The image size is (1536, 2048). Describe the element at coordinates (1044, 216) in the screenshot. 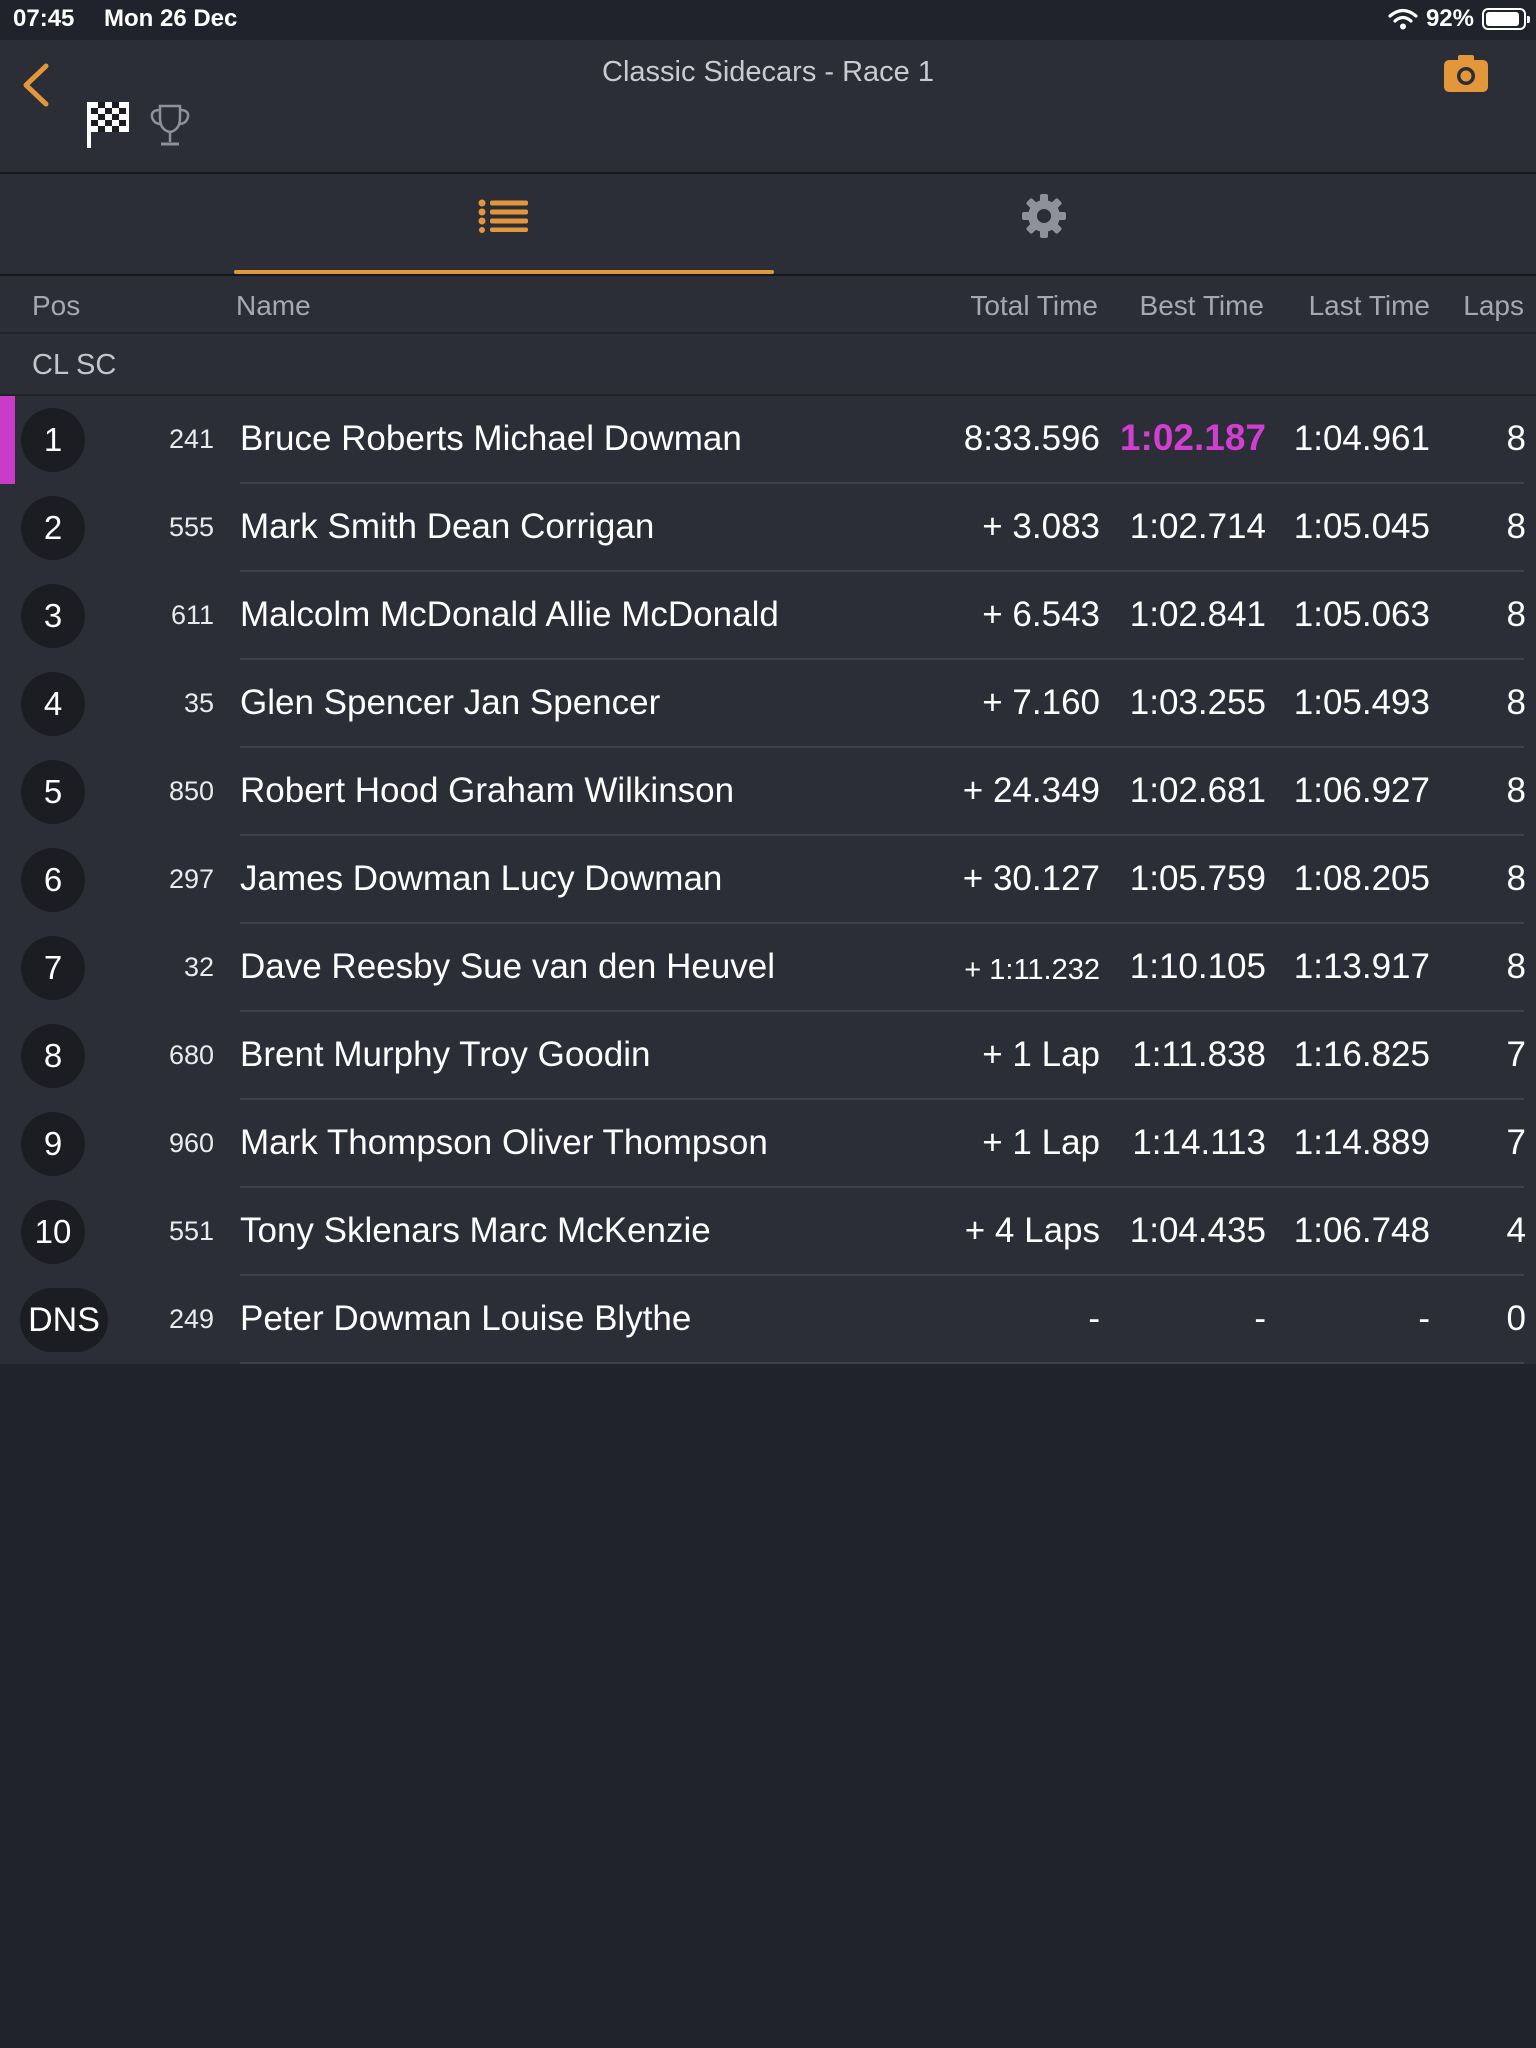

I see `gear-icon` at that location.